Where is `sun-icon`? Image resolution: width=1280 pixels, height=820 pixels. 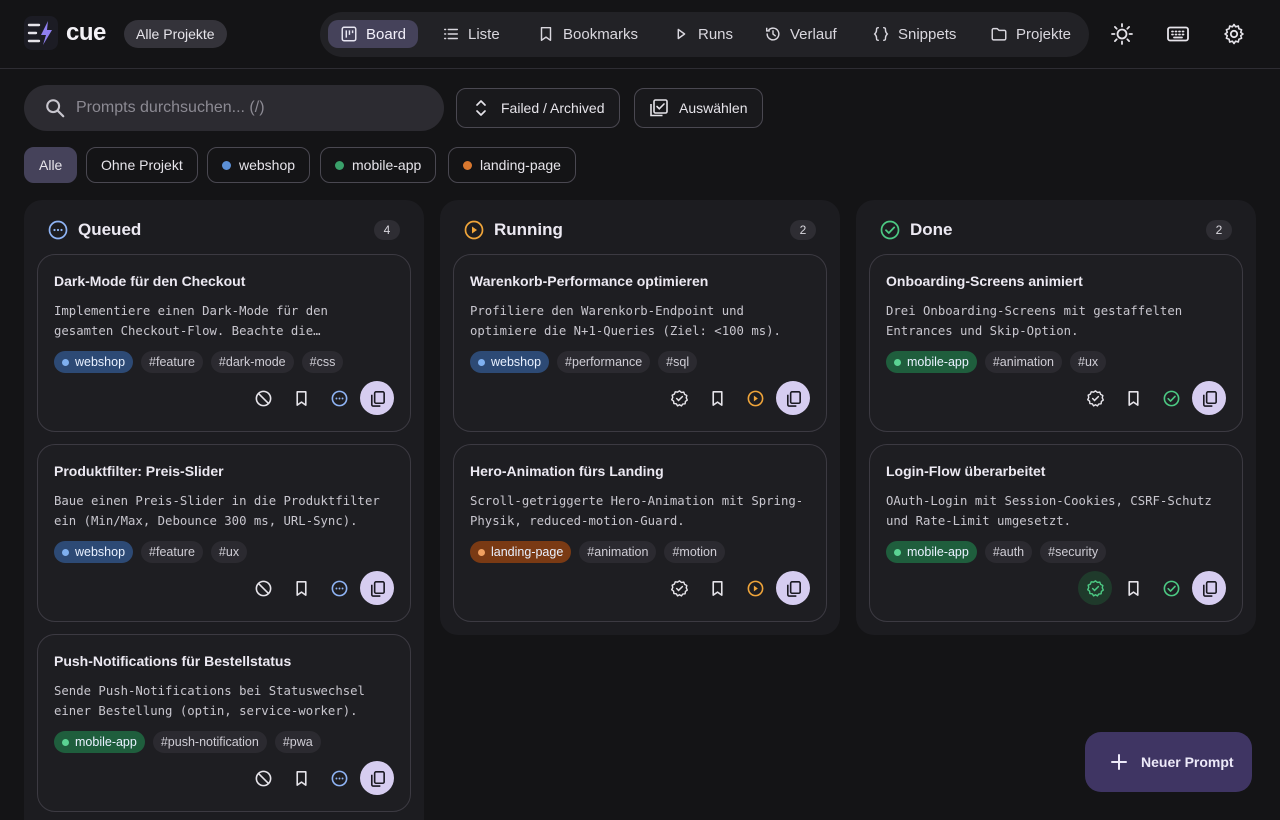
sun-icon is located at coordinates (1122, 34).